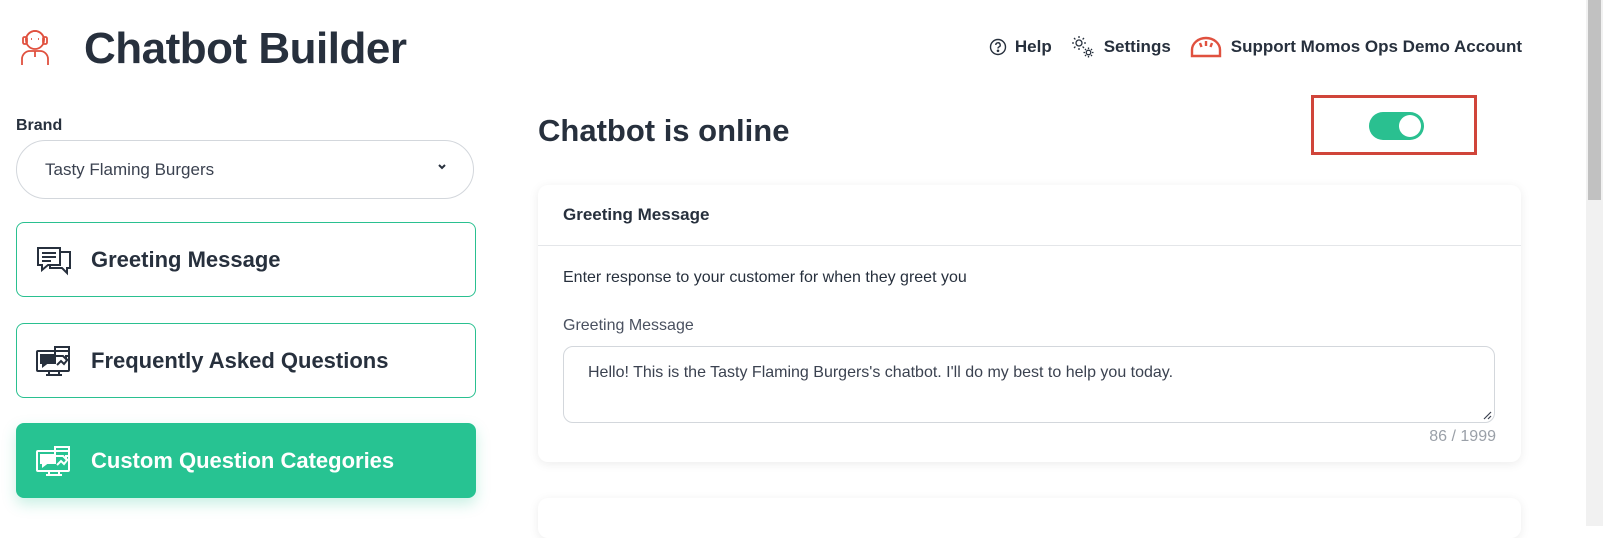 This screenshot has width=1603, height=538. I want to click on sidebar-item-custom-question-categories: Custom Question Categories, so click(246, 460).